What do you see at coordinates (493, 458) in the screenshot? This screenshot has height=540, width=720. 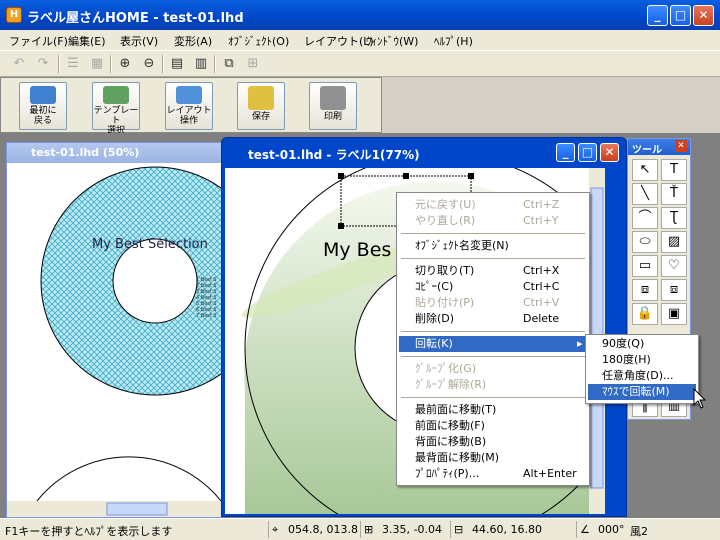 I see `menu-item-send-to-back: 最背面に移動(M)` at bounding box center [493, 458].